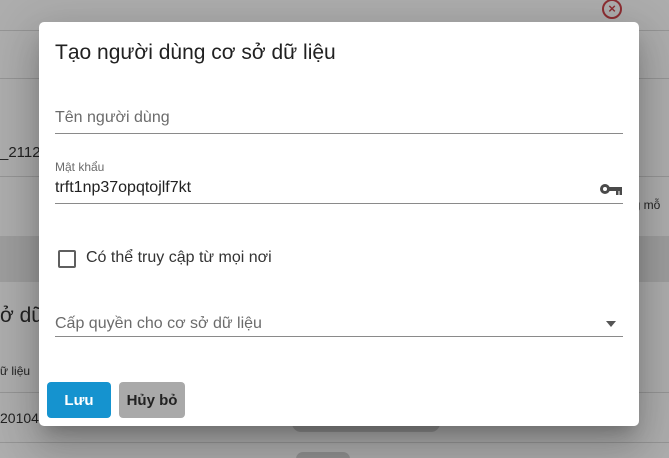 This screenshot has height=458, width=669. I want to click on password-field: Mật khẩu trft1np37opqtojlf7kt, so click(339, 182).